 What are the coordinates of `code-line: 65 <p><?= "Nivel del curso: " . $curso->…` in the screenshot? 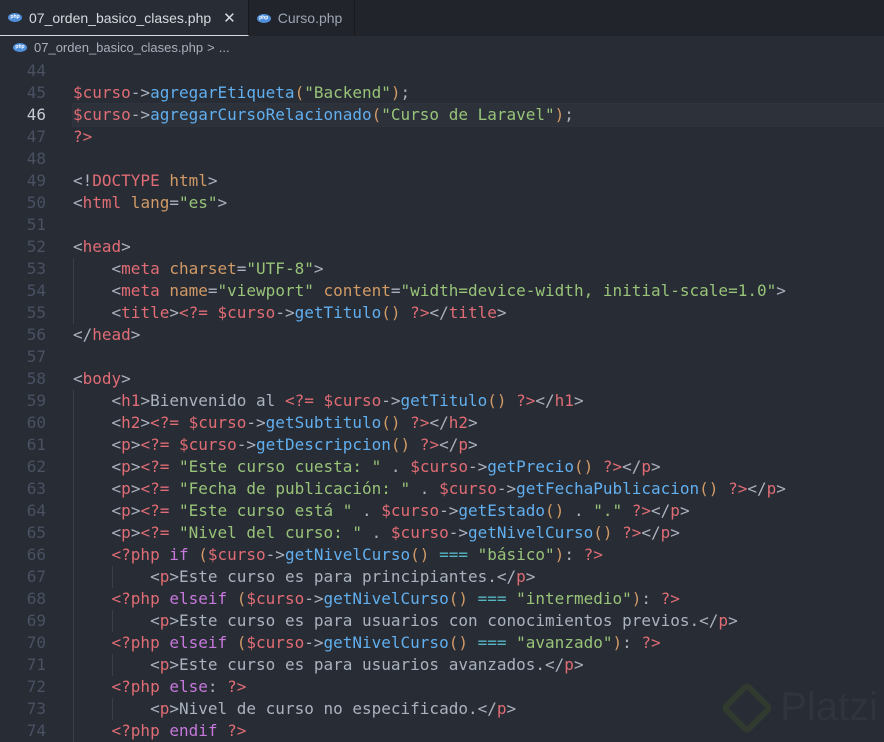 It's located at (442, 533).